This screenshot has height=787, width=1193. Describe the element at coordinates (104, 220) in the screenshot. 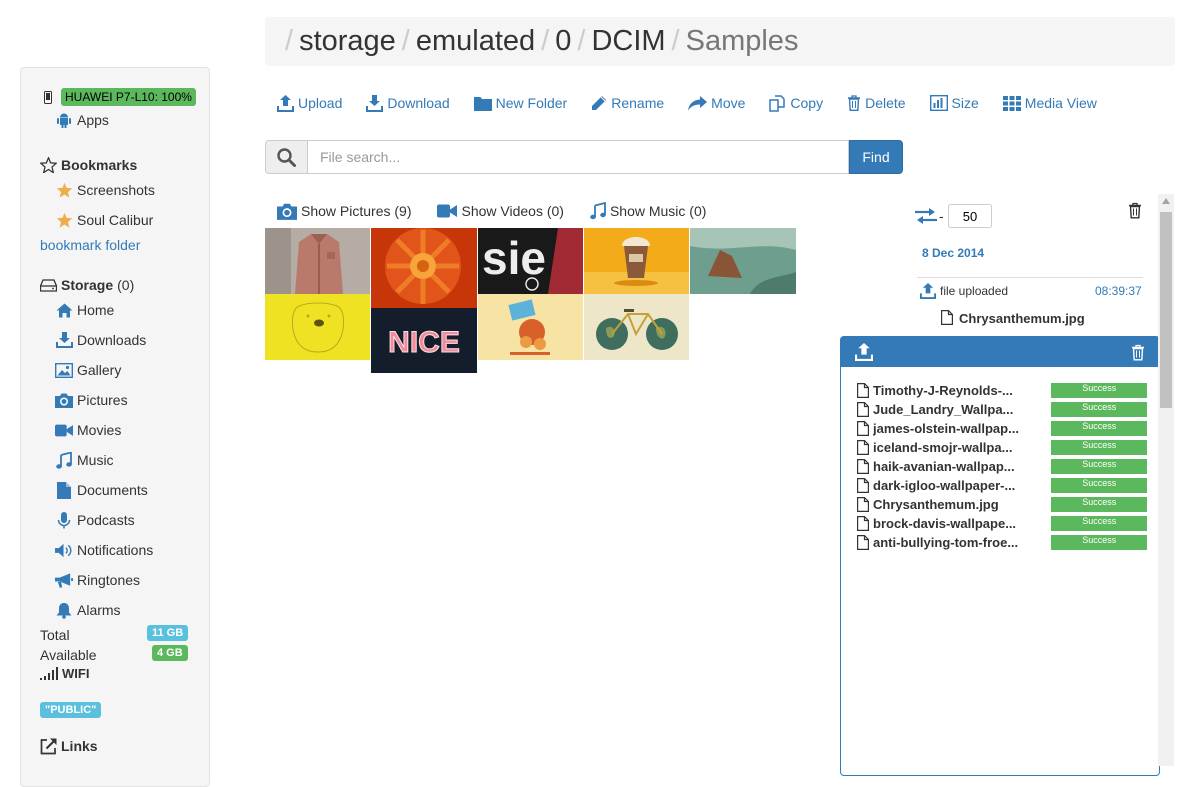

I see `bookmark-soul-calibur: Soul Calibur` at that location.